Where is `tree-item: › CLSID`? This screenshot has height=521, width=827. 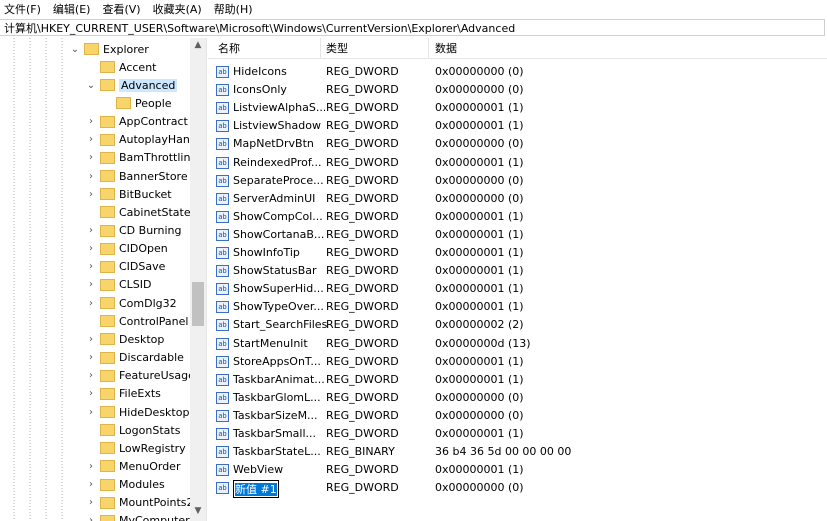 tree-item: › CLSID is located at coordinates (95, 285).